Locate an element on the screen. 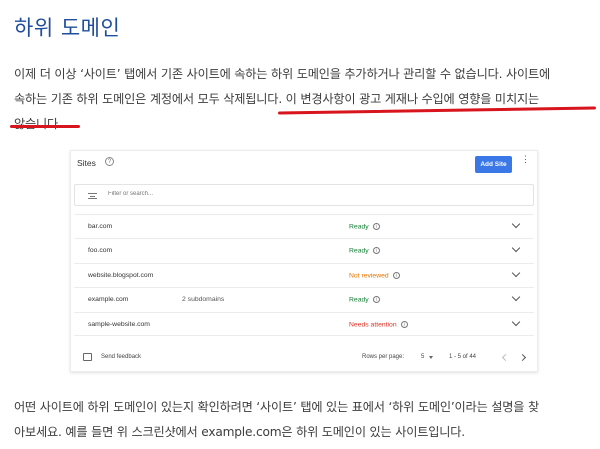 Image resolution: width=600 pixels, height=449 pixels. filter-bar is located at coordinates (304, 195).